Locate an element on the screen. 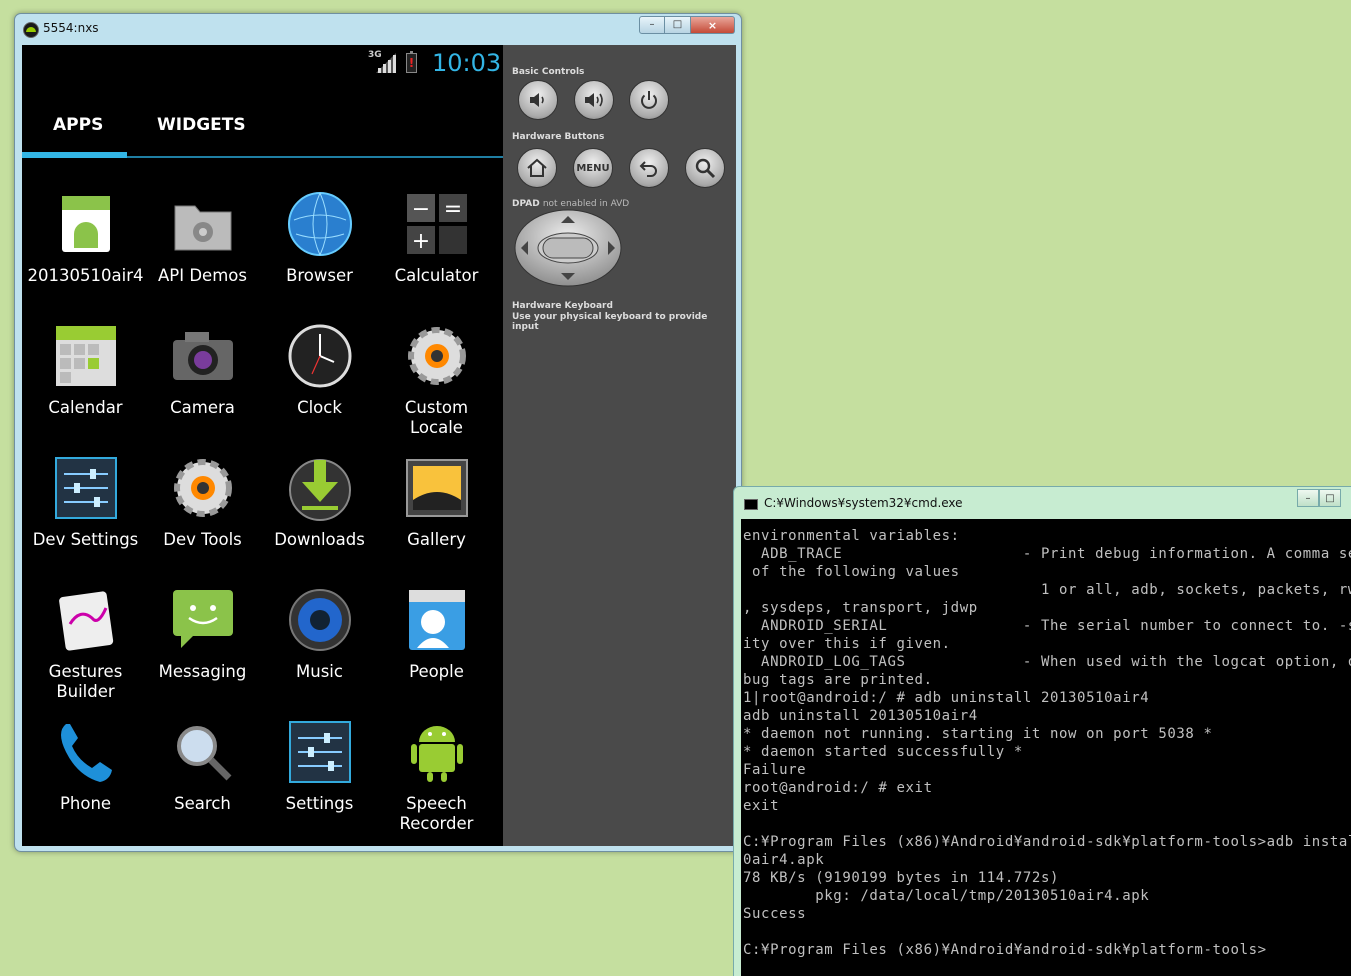  apk-installer-icon is located at coordinates (86, 224).